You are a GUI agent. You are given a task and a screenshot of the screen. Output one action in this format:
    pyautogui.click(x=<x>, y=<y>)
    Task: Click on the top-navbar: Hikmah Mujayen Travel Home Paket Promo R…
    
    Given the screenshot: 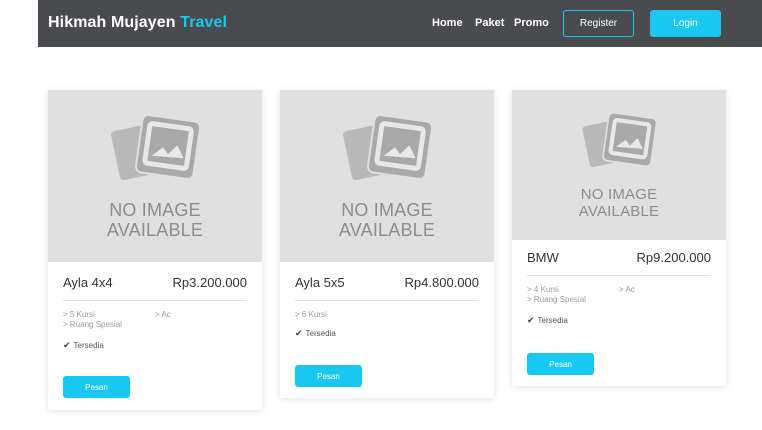 What is the action you would take?
    pyautogui.click(x=400, y=23)
    